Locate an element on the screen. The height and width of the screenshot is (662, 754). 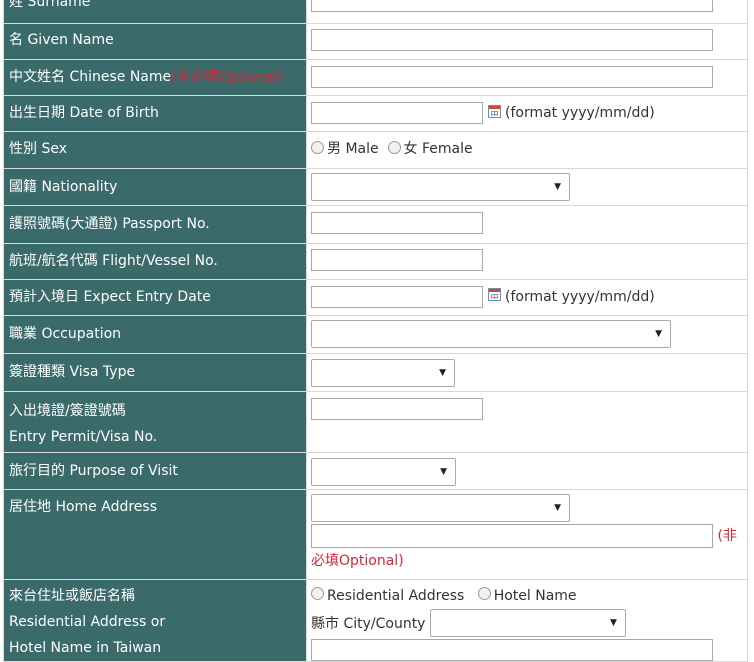
value-sex: 男 Male 女 Female is located at coordinates (527, 150).